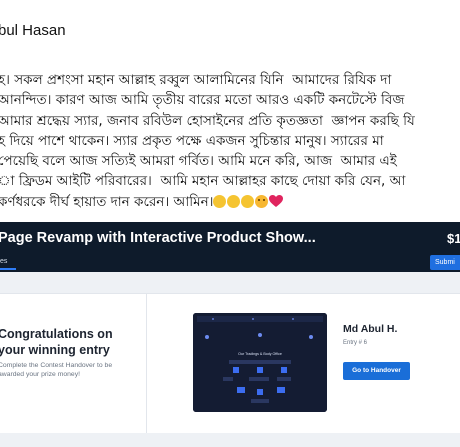 The height and width of the screenshot is (447, 460). I want to click on post-line: কর্ণধরকে দীর্ঘ হায়াত দান করেন। আমিন।, so click(107, 201).